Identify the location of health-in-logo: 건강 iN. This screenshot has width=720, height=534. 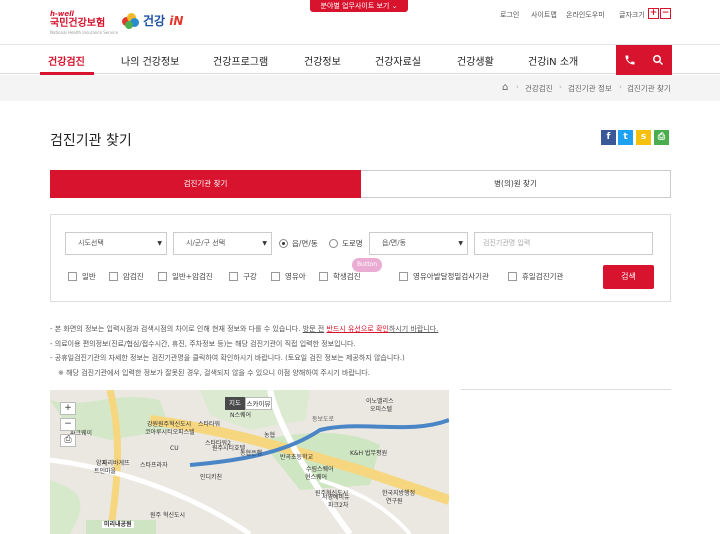
(152, 20).